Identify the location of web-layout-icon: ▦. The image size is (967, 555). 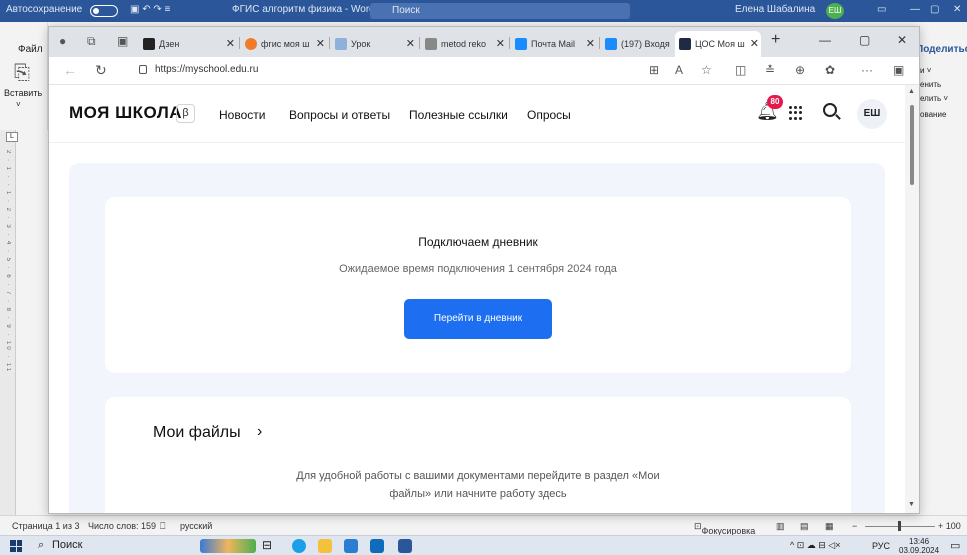
(829, 526).